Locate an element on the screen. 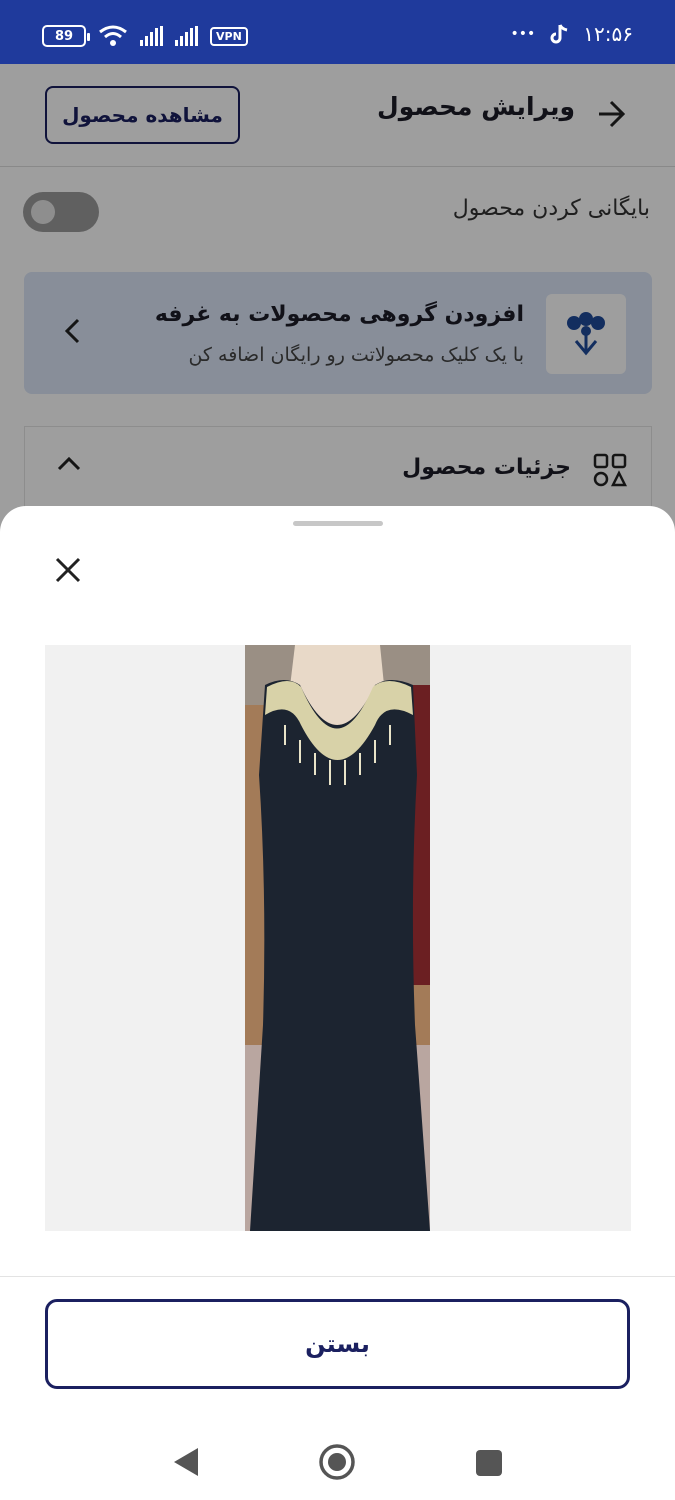 Image resolution: width=675 pixels, height=1500 pixels. status-bar: 89 VPN ••• ۱۲:۵۶ is located at coordinates (337, 32).